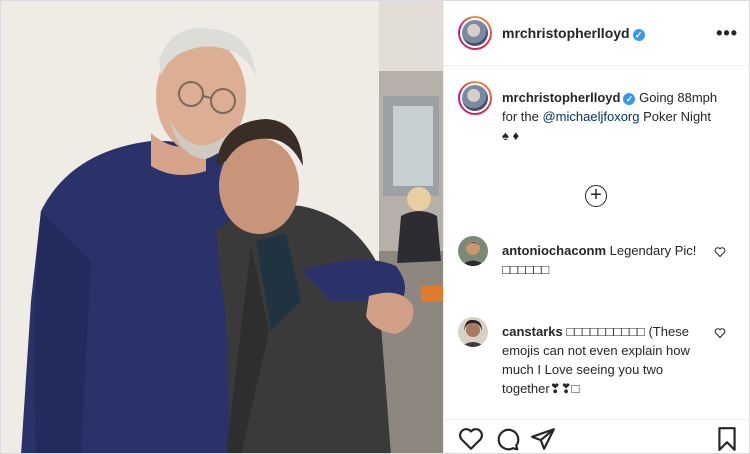 The image size is (750, 454). What do you see at coordinates (507, 439) in the screenshot?
I see `comment-bubble-icon` at bounding box center [507, 439].